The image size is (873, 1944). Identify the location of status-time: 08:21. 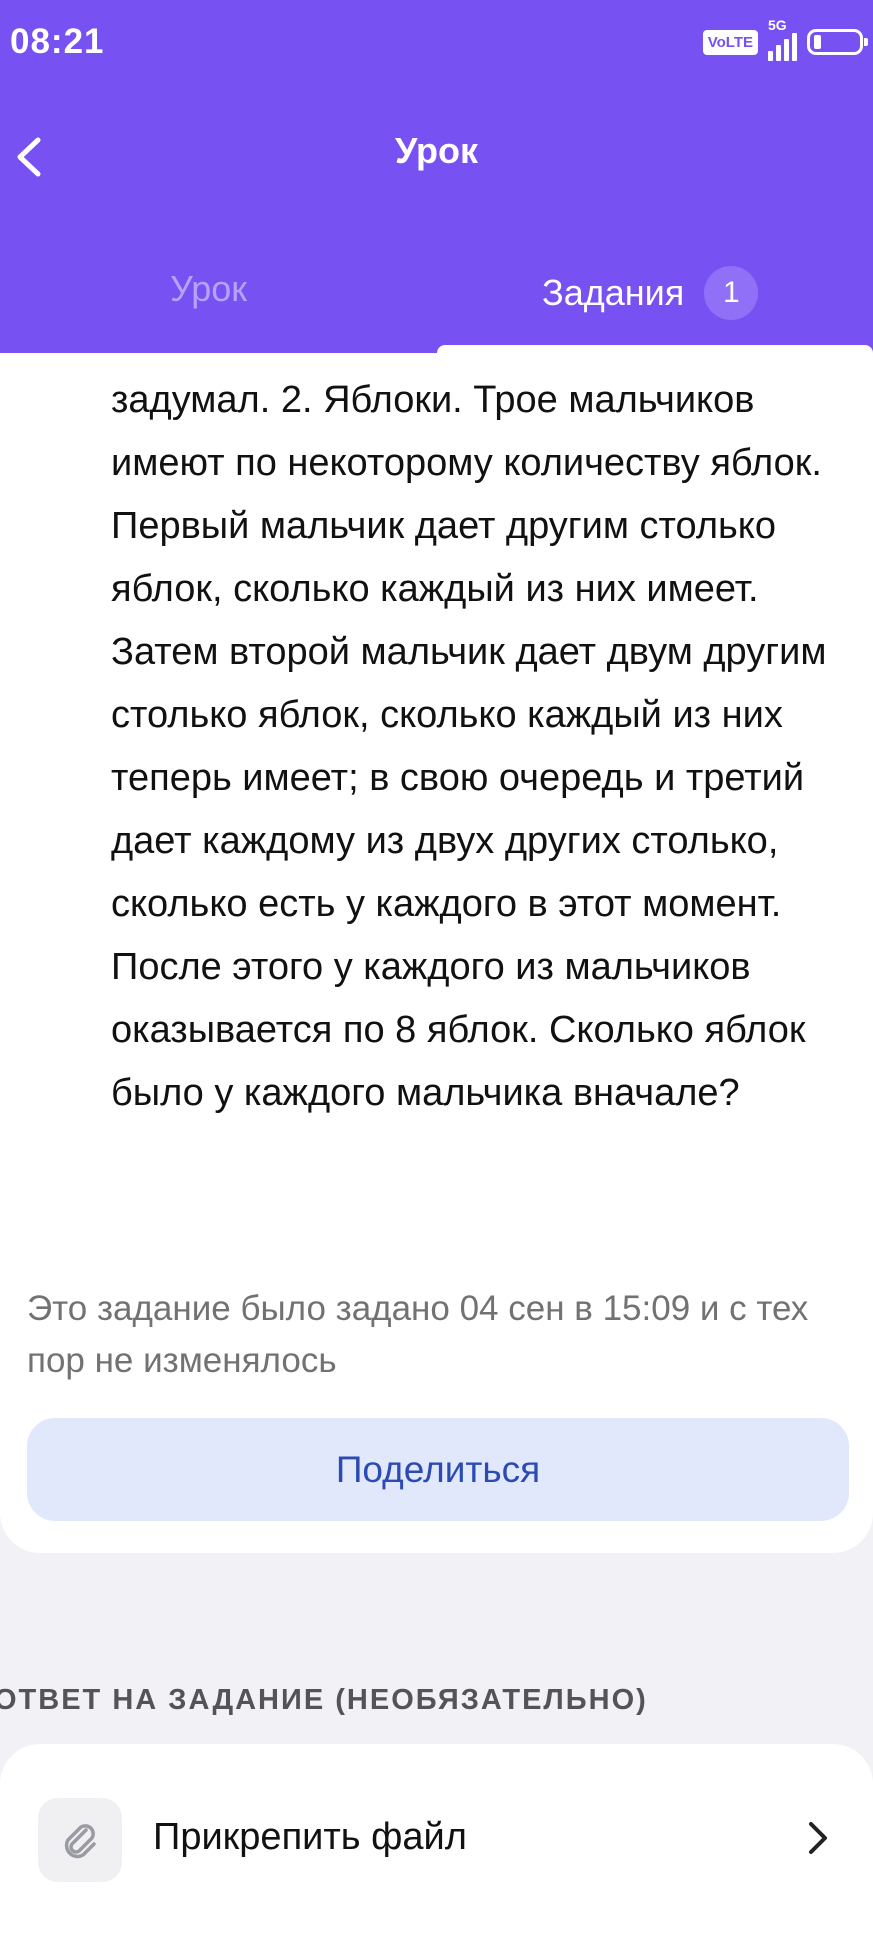
(57, 41).